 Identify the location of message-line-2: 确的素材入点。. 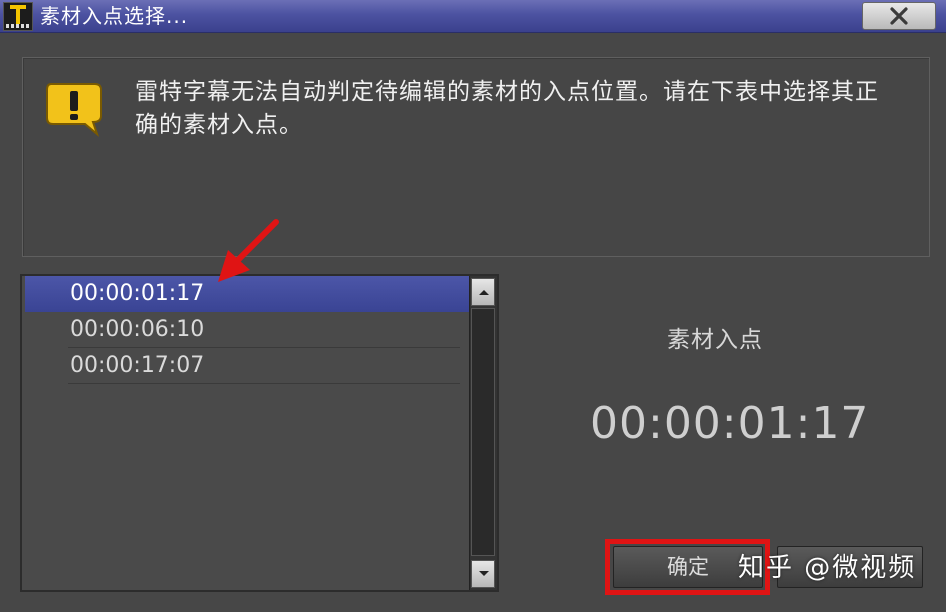
(219, 125).